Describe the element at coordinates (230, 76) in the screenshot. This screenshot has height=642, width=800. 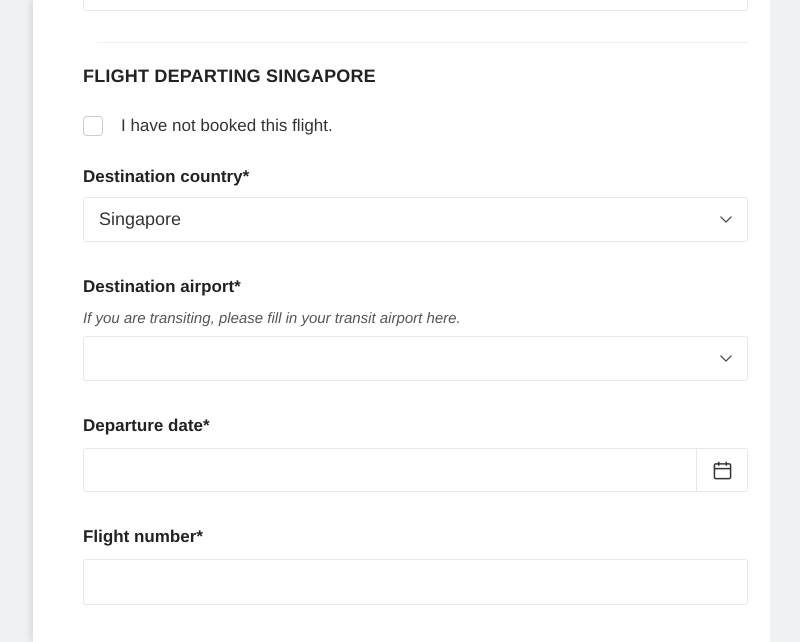
I see `section-heading: FLIGHT DEPARTING SINGAPORE` at that location.